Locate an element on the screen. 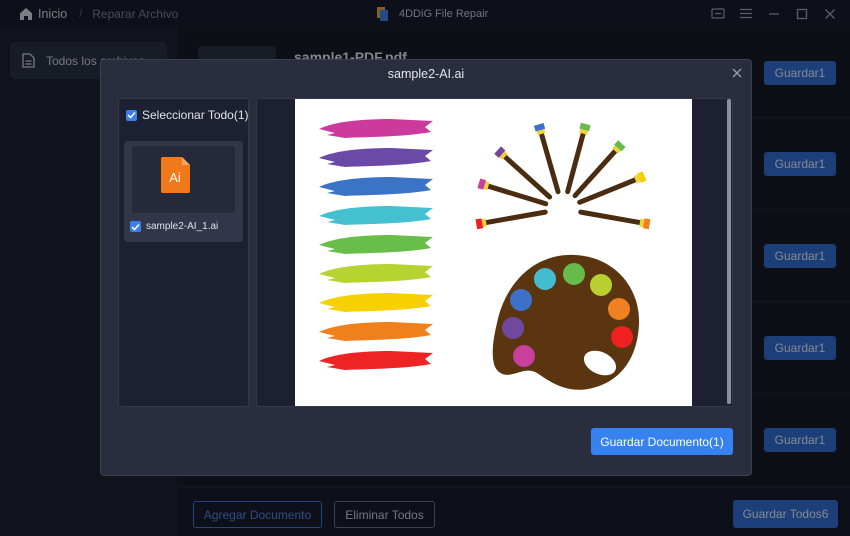 The height and width of the screenshot is (536, 850). select-all-checkbox: Seleccionar Todo(1) is located at coordinates (187, 115).